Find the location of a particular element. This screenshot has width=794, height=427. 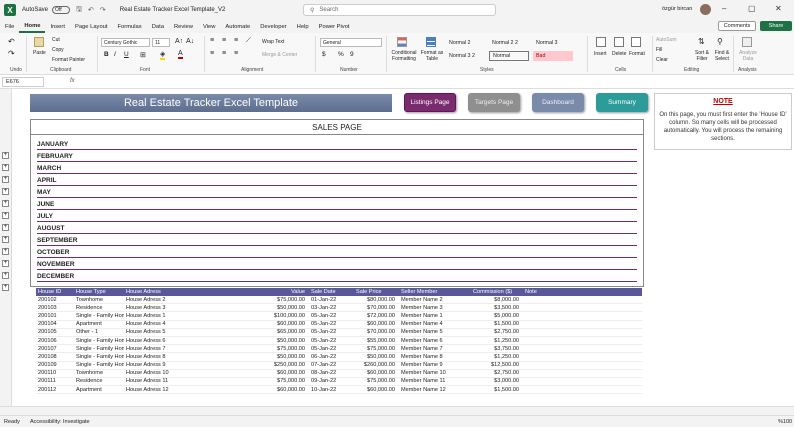

menu-insert: Insert is located at coordinates (57, 26).